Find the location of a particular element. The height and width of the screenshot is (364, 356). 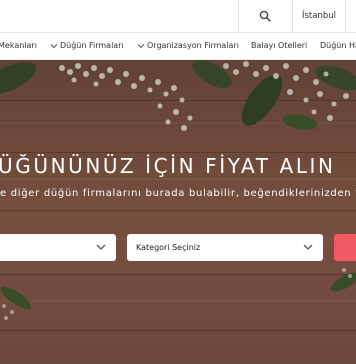

location-select is located at coordinates (58, 247).